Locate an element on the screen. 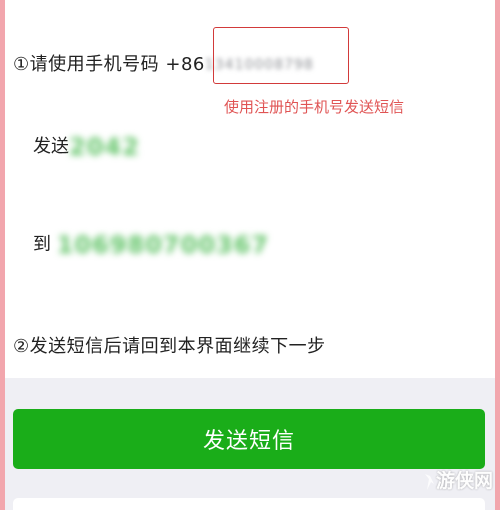  bottom-card is located at coordinates (249, 504).